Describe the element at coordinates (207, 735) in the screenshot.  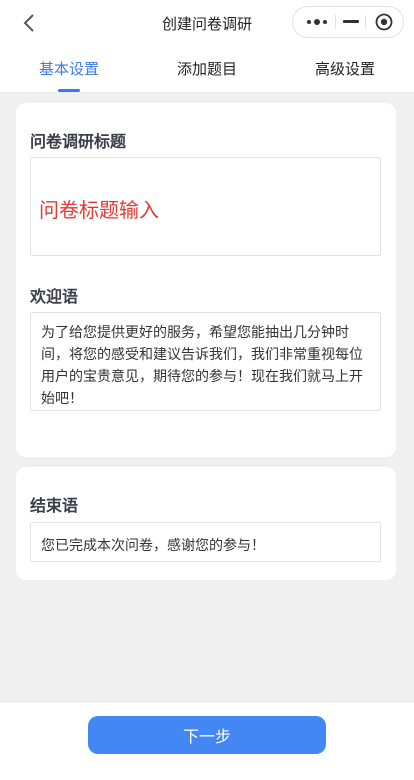
I see `next-step-button: 下一步` at that location.